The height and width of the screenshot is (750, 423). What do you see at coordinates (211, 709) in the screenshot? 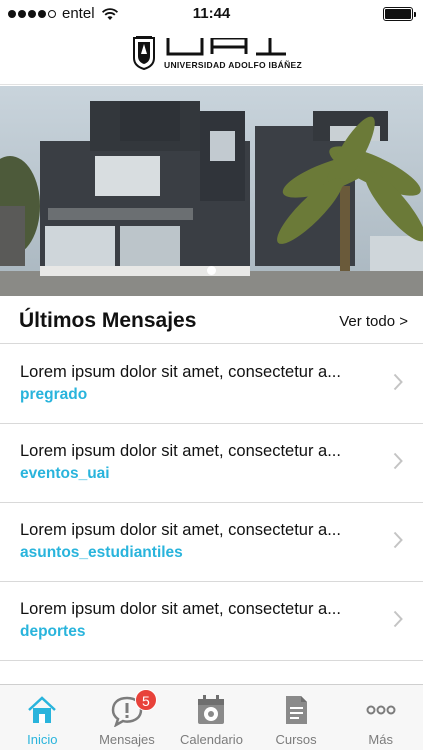
I see `calendar-icon` at bounding box center [211, 709].